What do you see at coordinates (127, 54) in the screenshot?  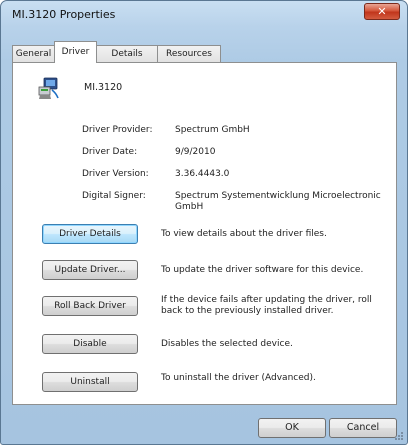 I see `tab-details: Details` at bounding box center [127, 54].